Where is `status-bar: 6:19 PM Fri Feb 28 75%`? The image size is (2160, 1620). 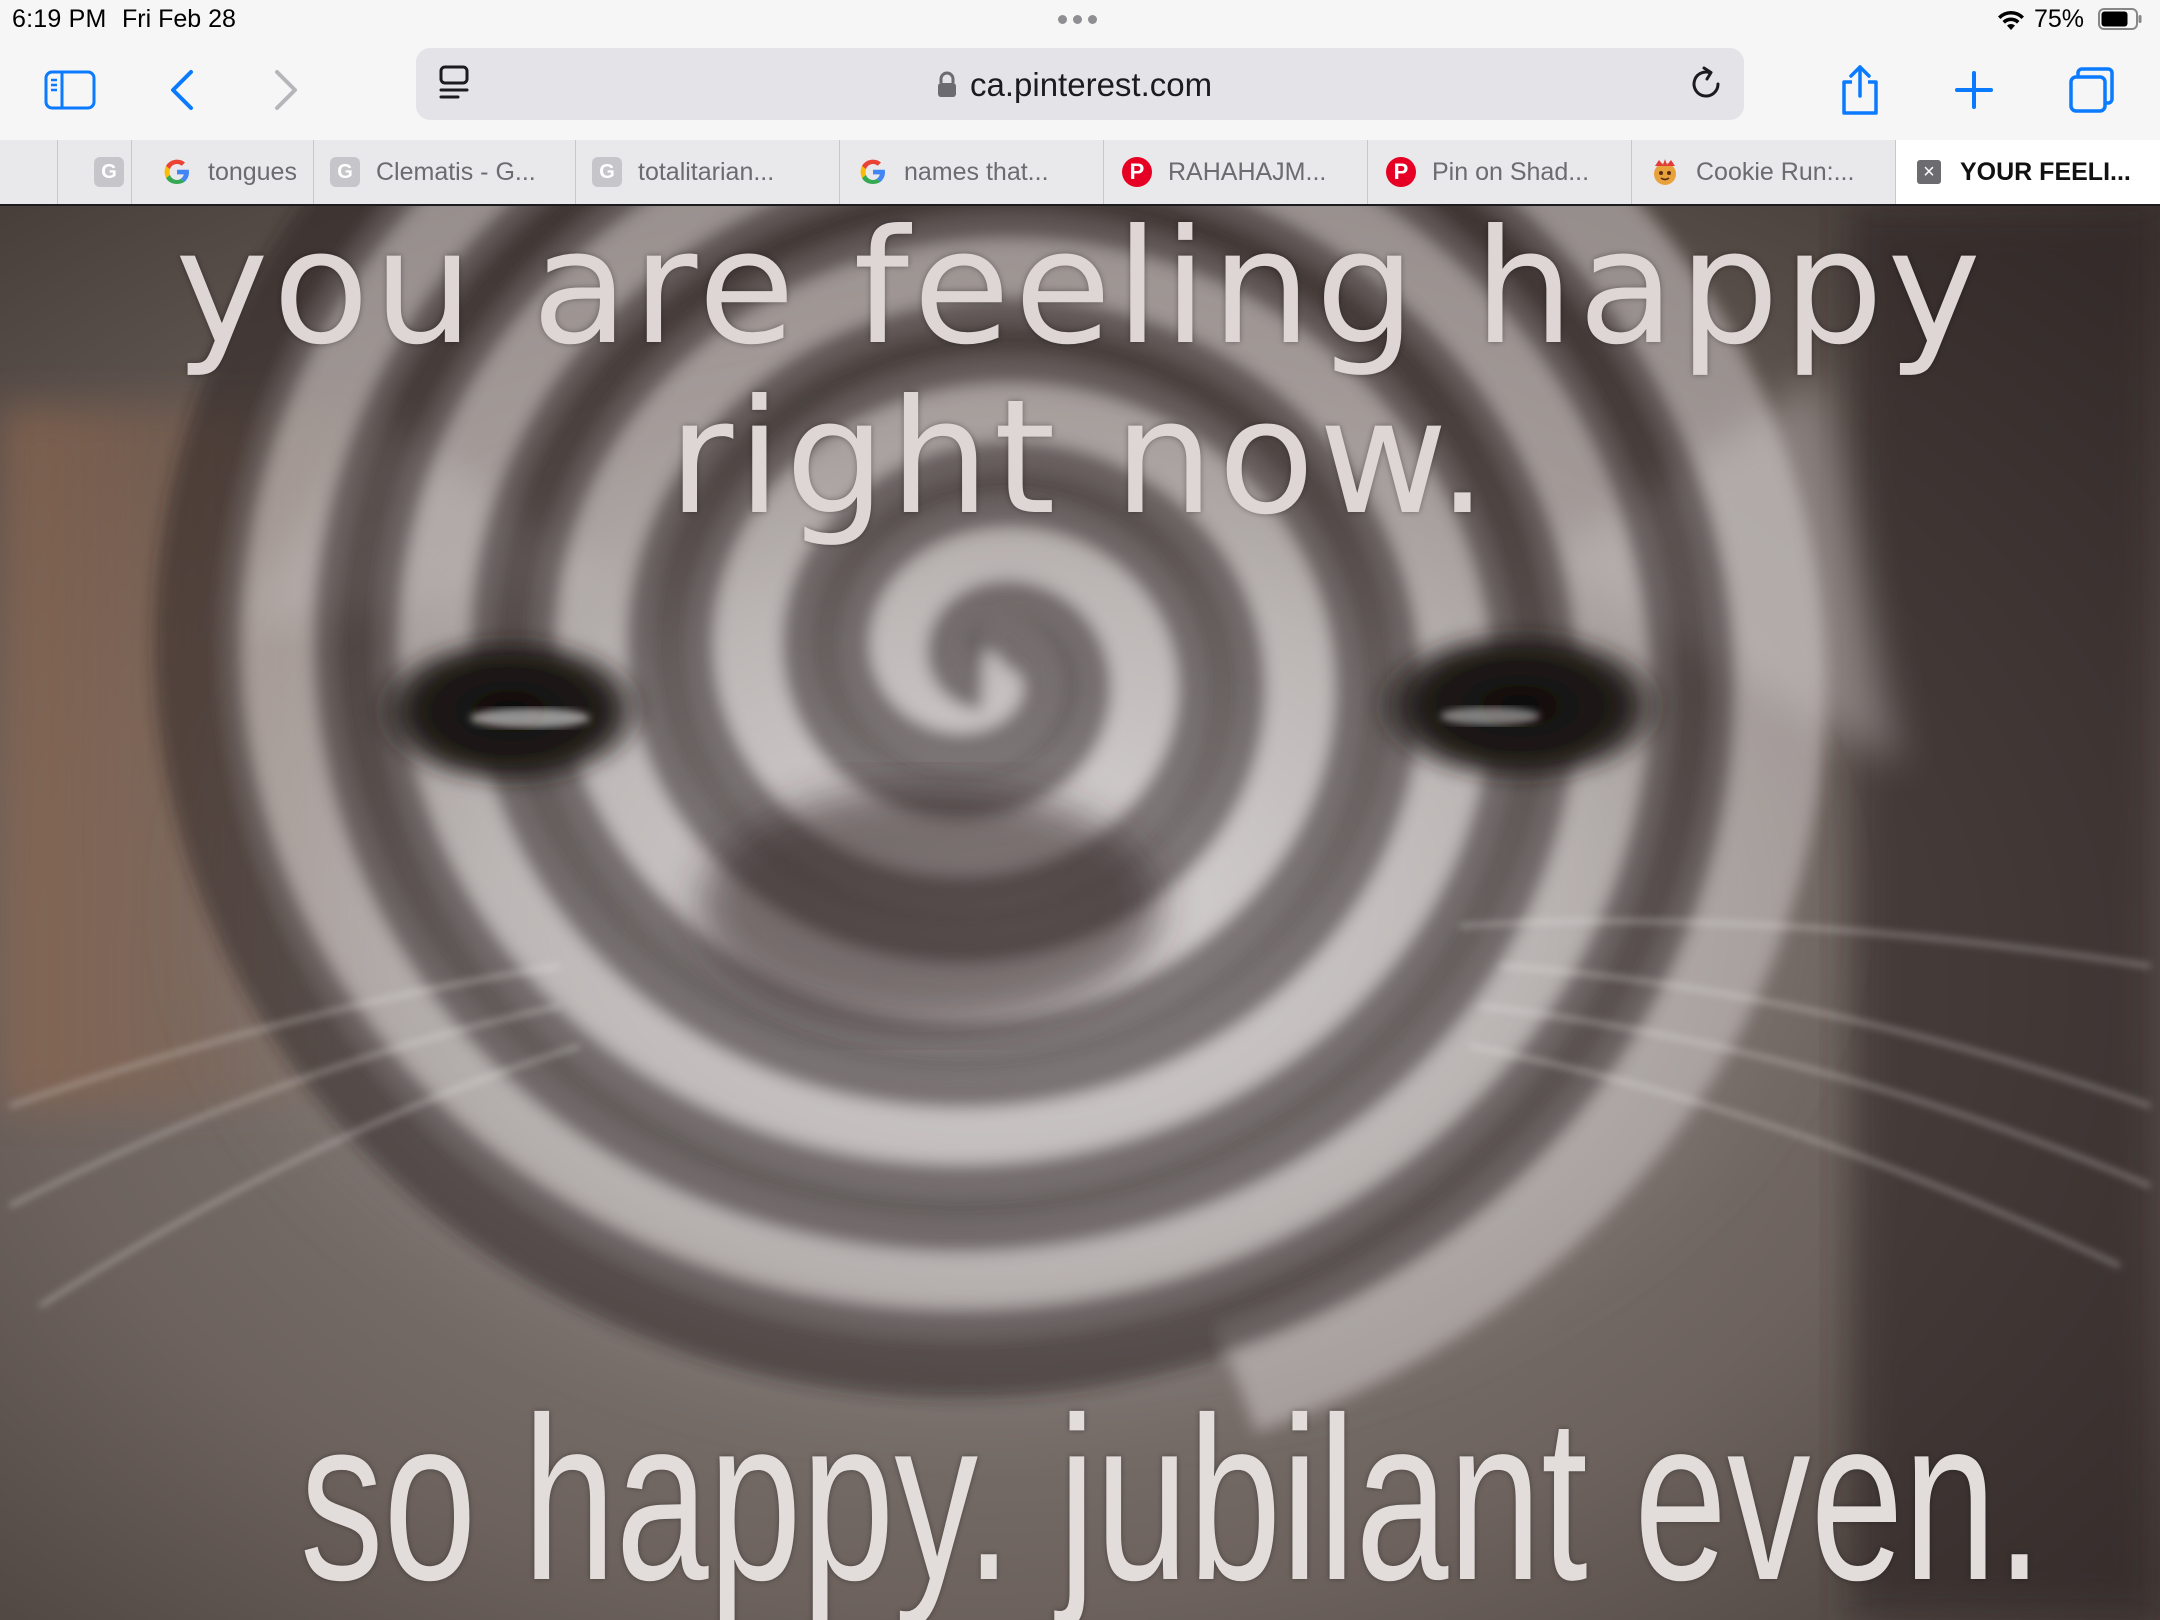
status-bar: 6:19 PM Fri Feb 28 75% is located at coordinates (1080, 20).